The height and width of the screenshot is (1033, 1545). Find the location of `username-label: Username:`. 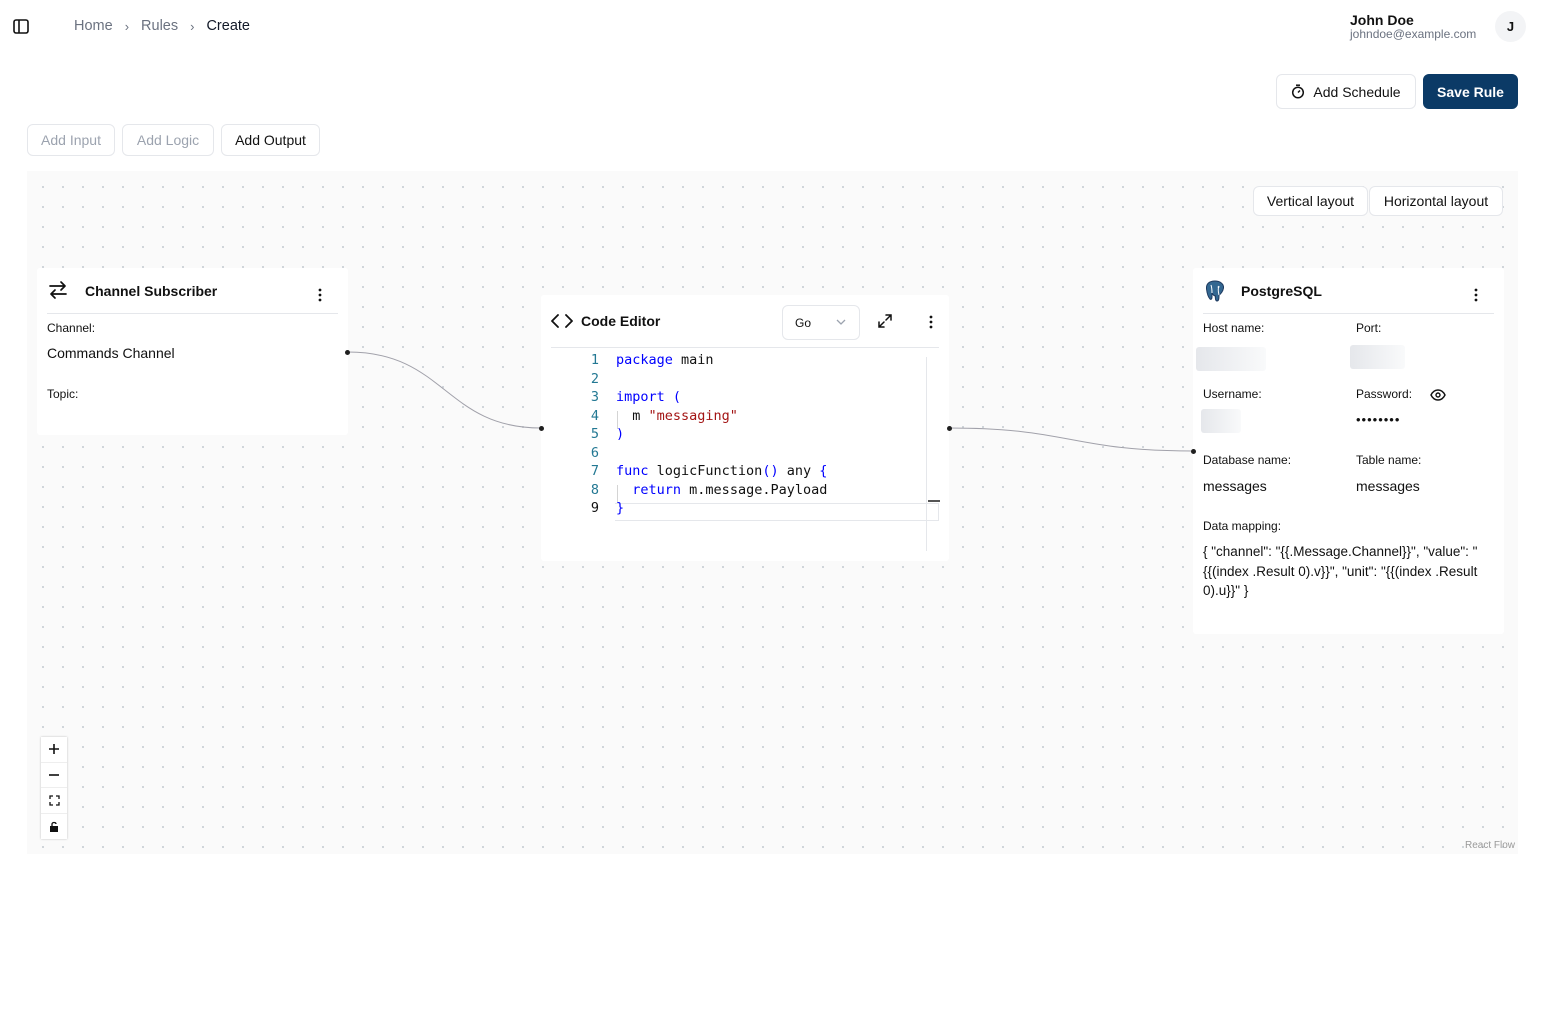

username-label: Username: is located at coordinates (1232, 394).